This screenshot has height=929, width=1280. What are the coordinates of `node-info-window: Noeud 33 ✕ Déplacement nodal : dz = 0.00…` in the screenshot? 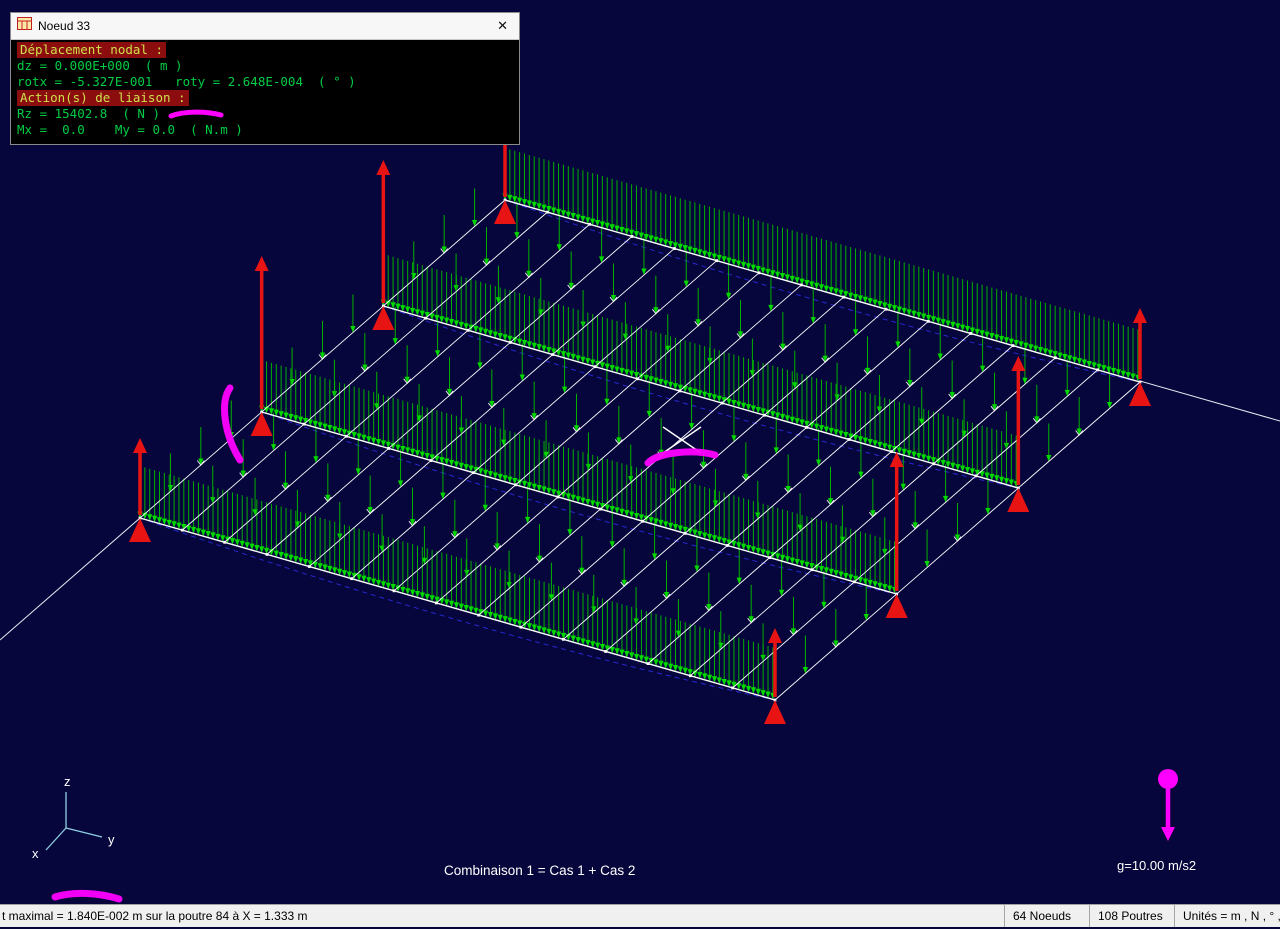 It's located at (265, 78).